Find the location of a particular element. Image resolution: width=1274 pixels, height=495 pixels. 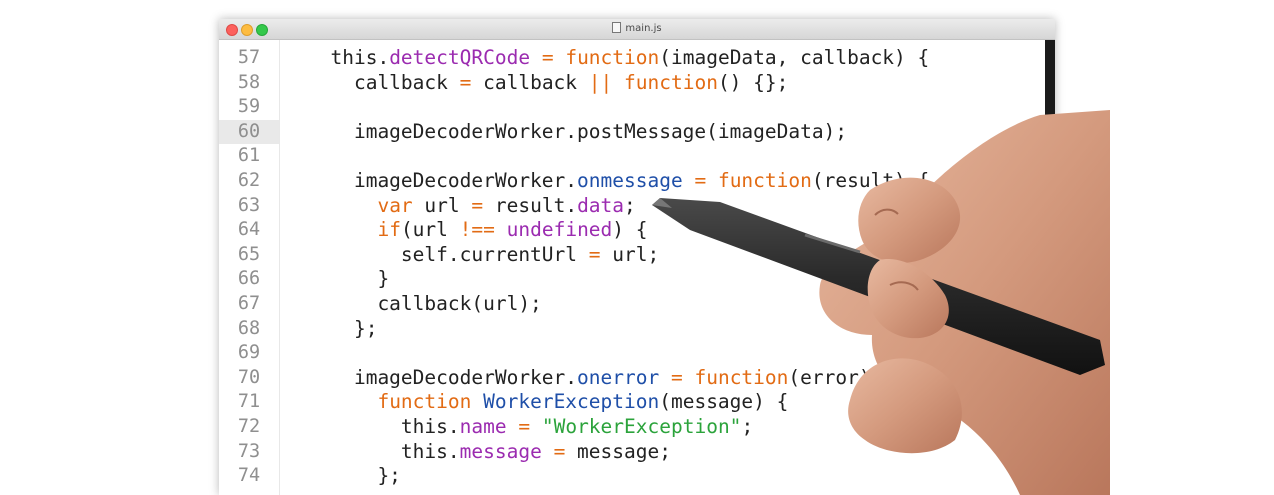

line-number: 62 is located at coordinates (249, 180).